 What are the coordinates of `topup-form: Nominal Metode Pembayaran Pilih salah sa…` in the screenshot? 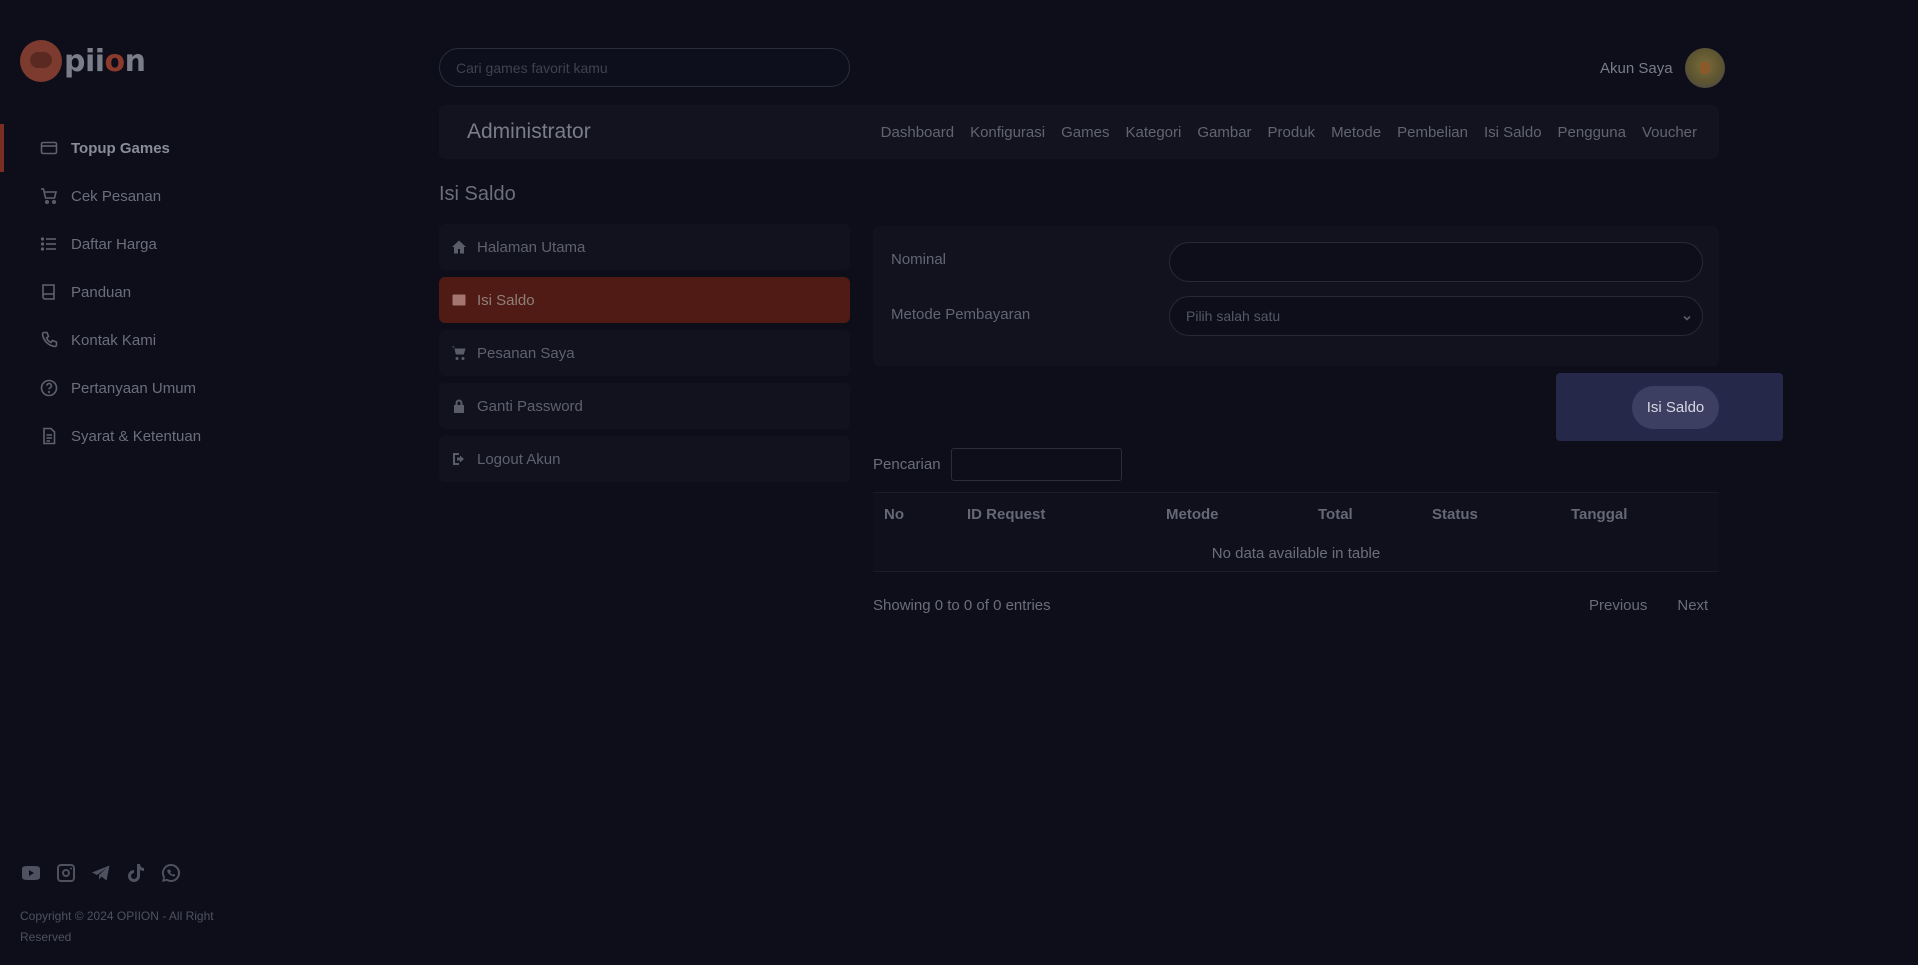 It's located at (1296, 296).